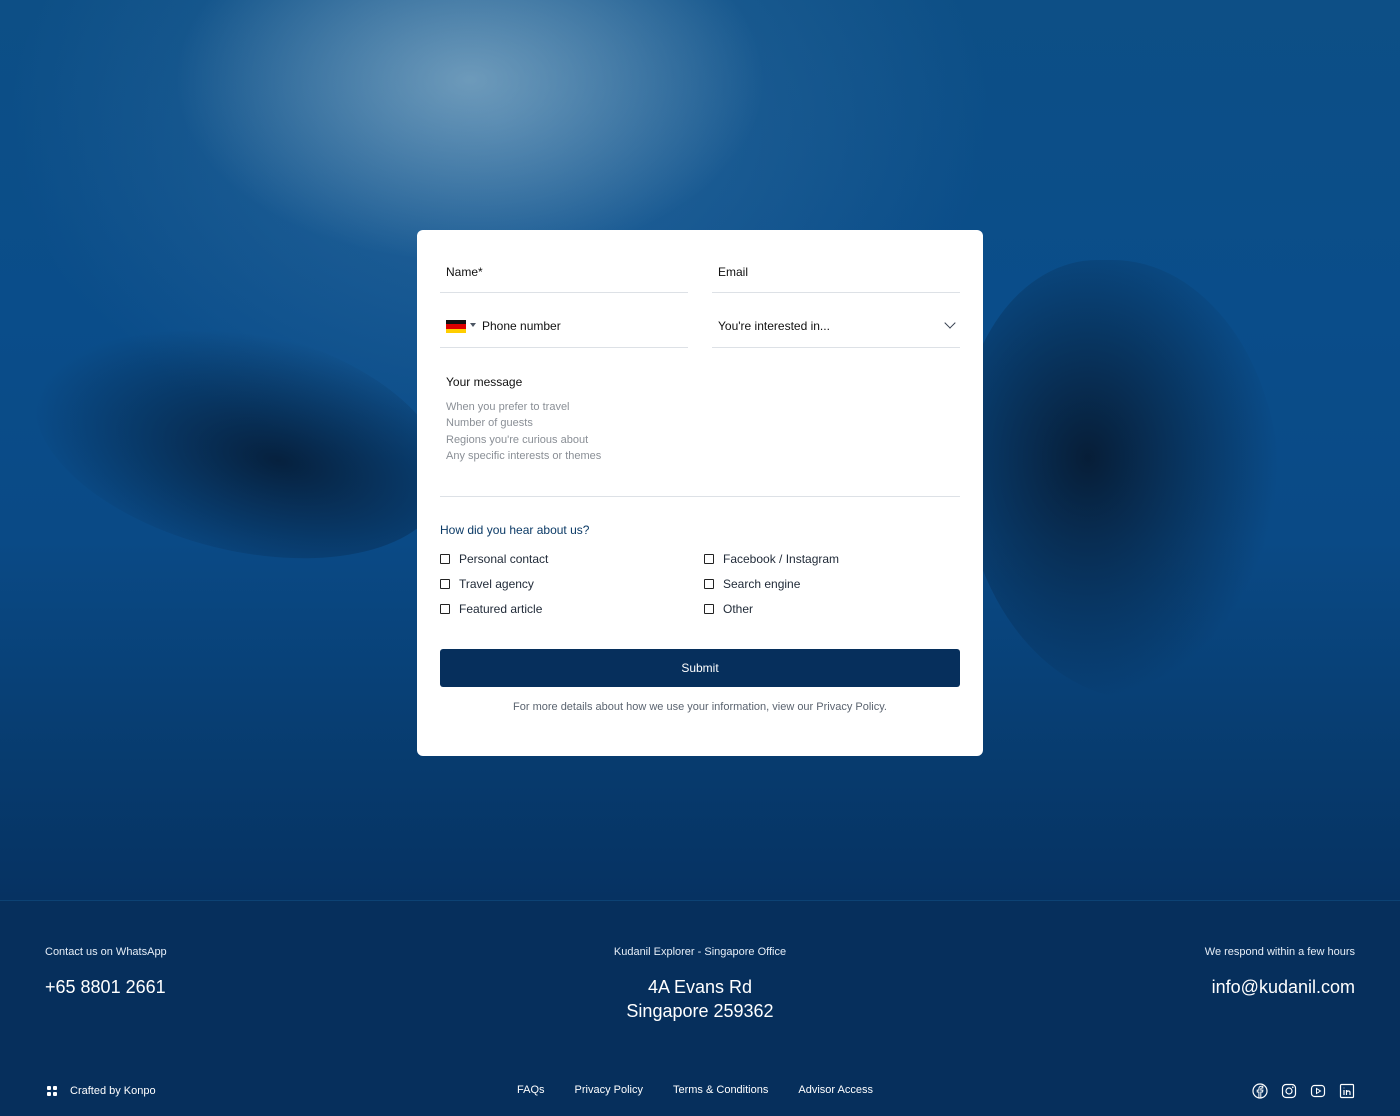  What do you see at coordinates (105, 987) in the screenshot?
I see `whatsapp-phone-link: +65 8801 2661` at bounding box center [105, 987].